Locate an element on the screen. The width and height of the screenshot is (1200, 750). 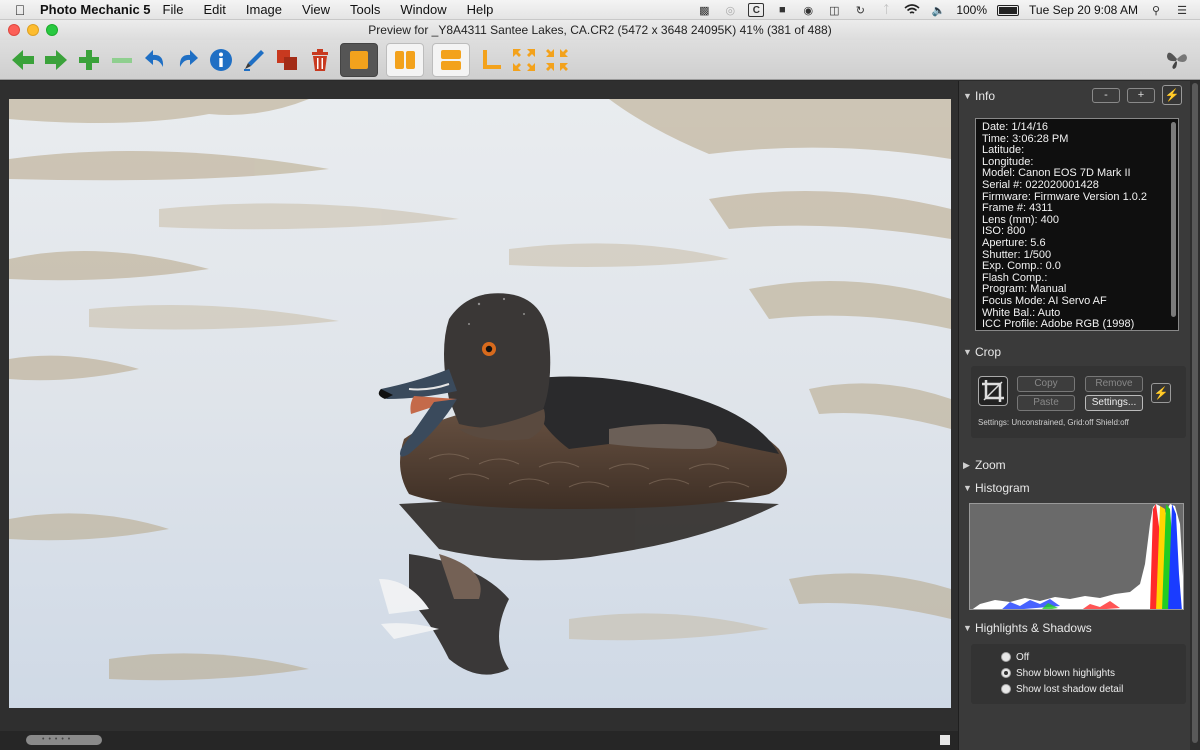
crop-lightning-icon: ⚡ is located at coordinates (1161, 393).